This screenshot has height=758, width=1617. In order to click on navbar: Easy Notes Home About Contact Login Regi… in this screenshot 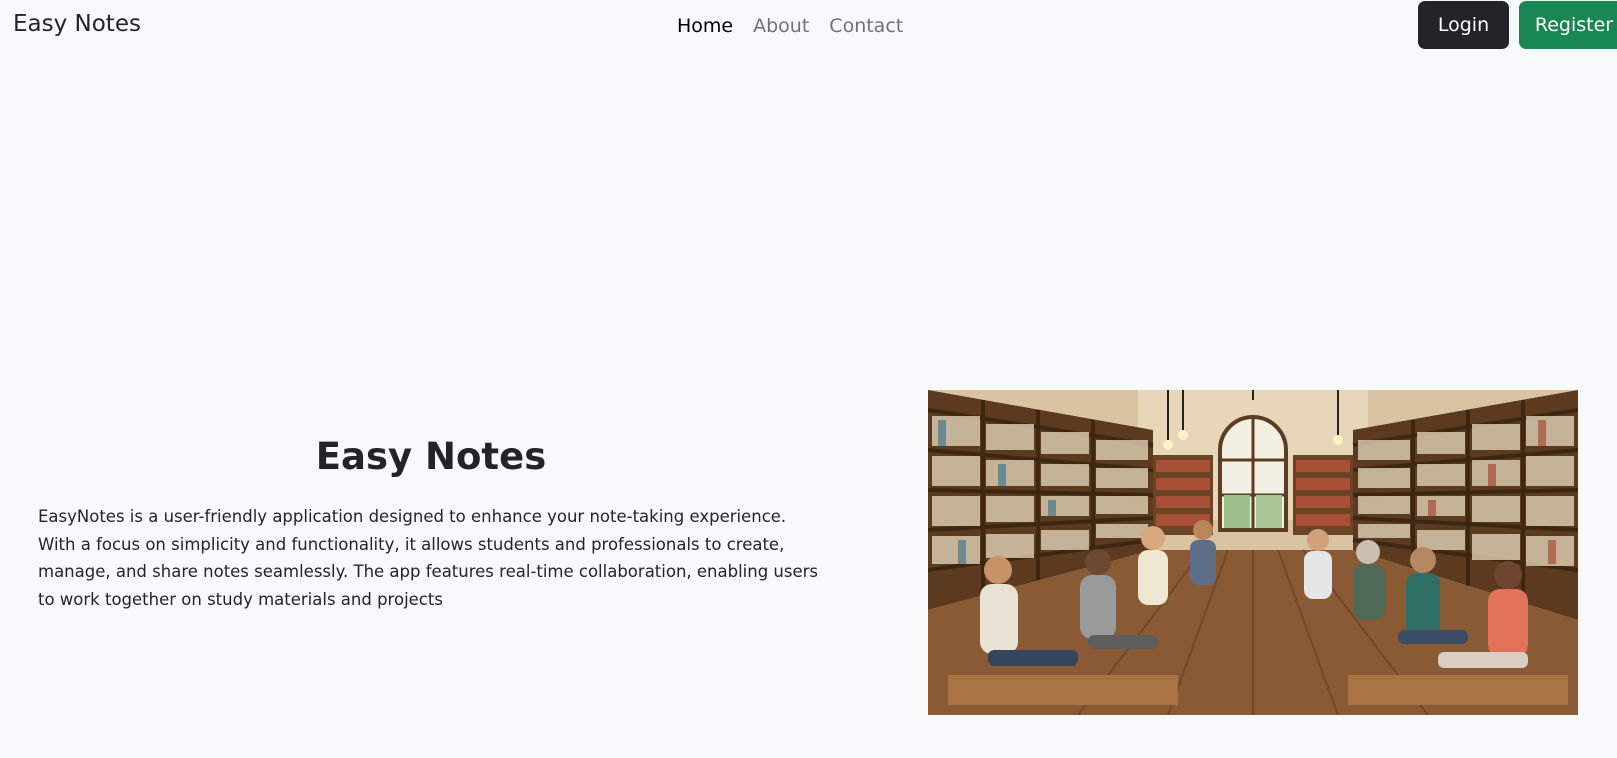, I will do `click(808, 27)`.